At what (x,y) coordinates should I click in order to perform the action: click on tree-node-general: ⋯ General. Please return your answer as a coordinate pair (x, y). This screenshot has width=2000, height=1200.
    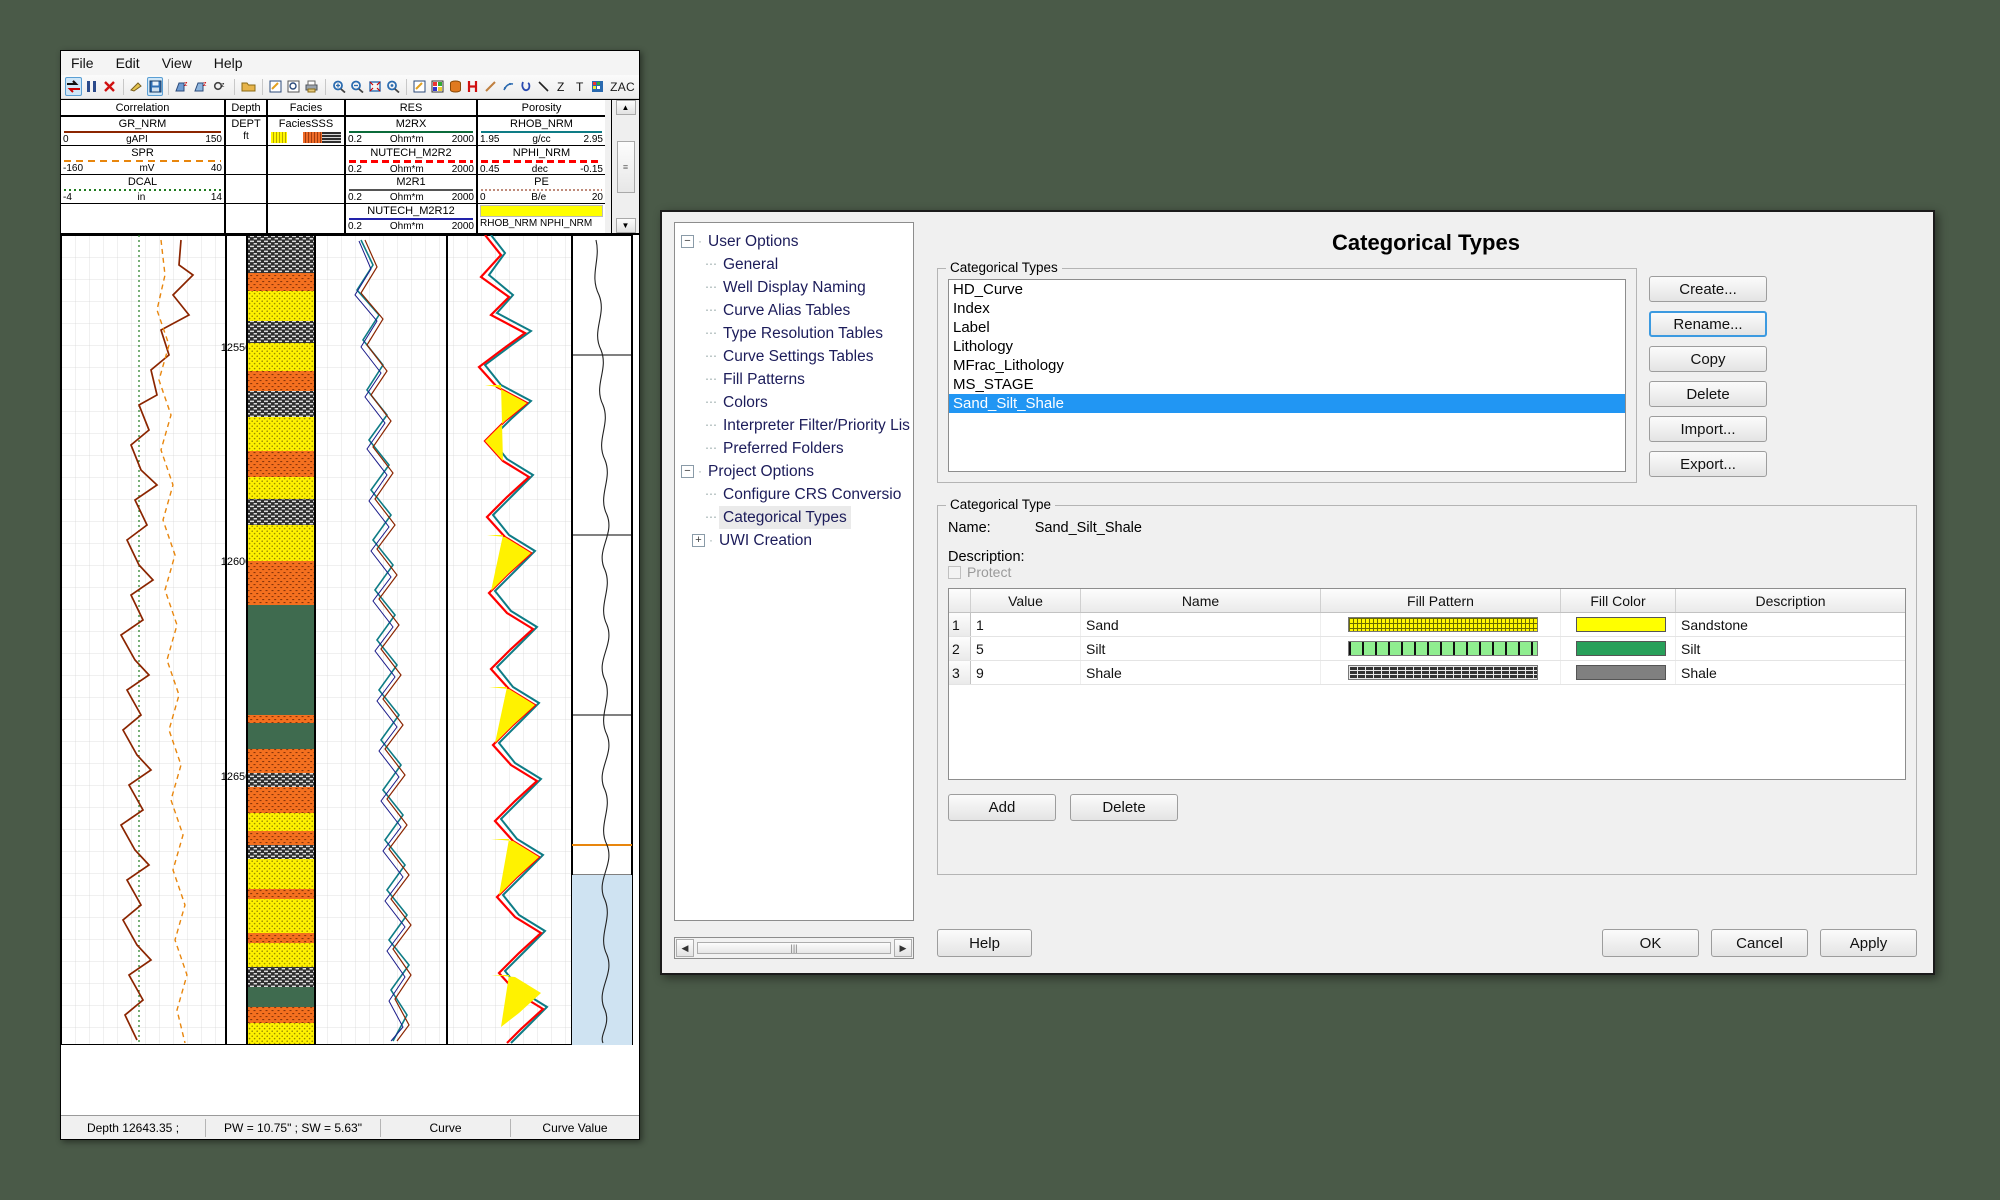
    Looking at the image, I should click on (797, 264).